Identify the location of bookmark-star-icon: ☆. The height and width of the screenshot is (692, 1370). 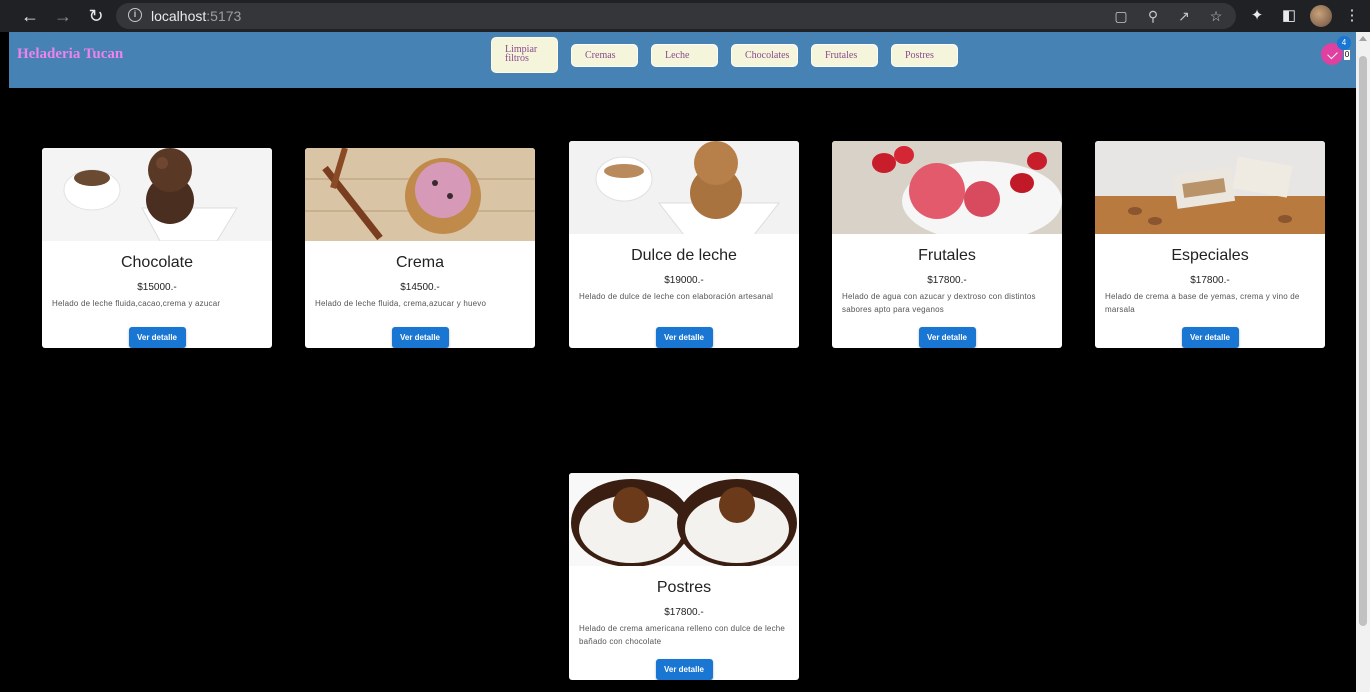
(1216, 16).